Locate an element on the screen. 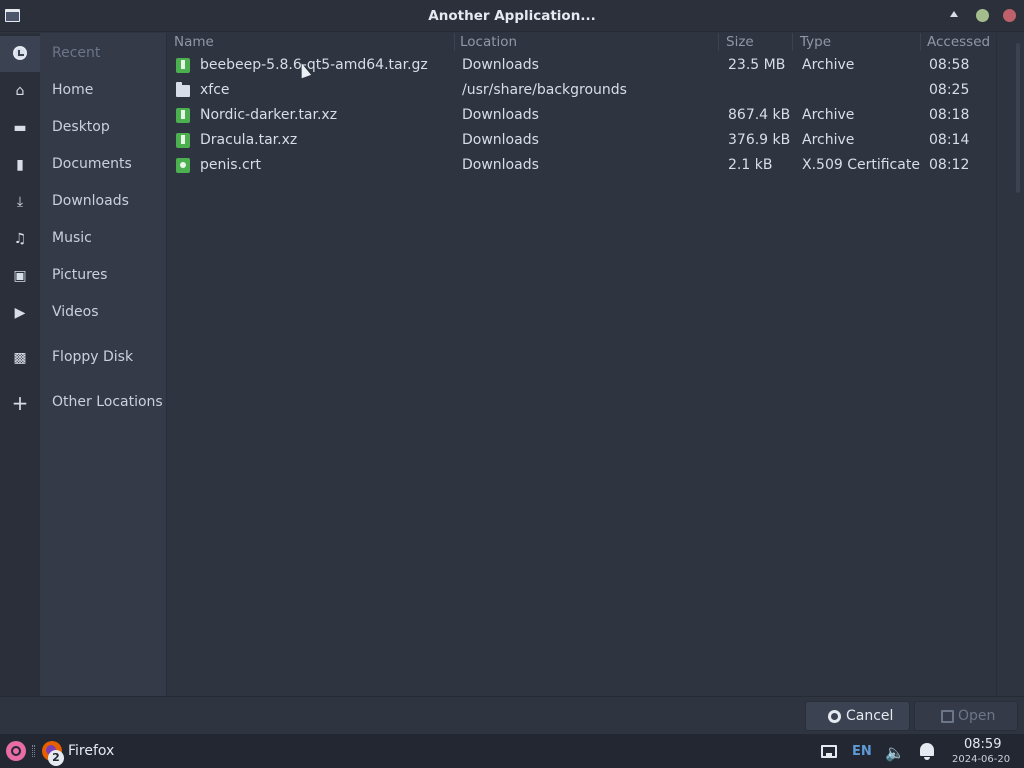  sidebar-item-label: Pictures is located at coordinates (80, 275).